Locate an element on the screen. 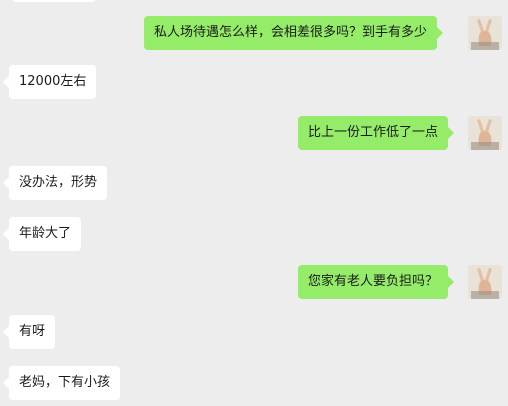 The image size is (508, 406). incoming-message-bubble: 年龄大了 is located at coordinates (42, 234).